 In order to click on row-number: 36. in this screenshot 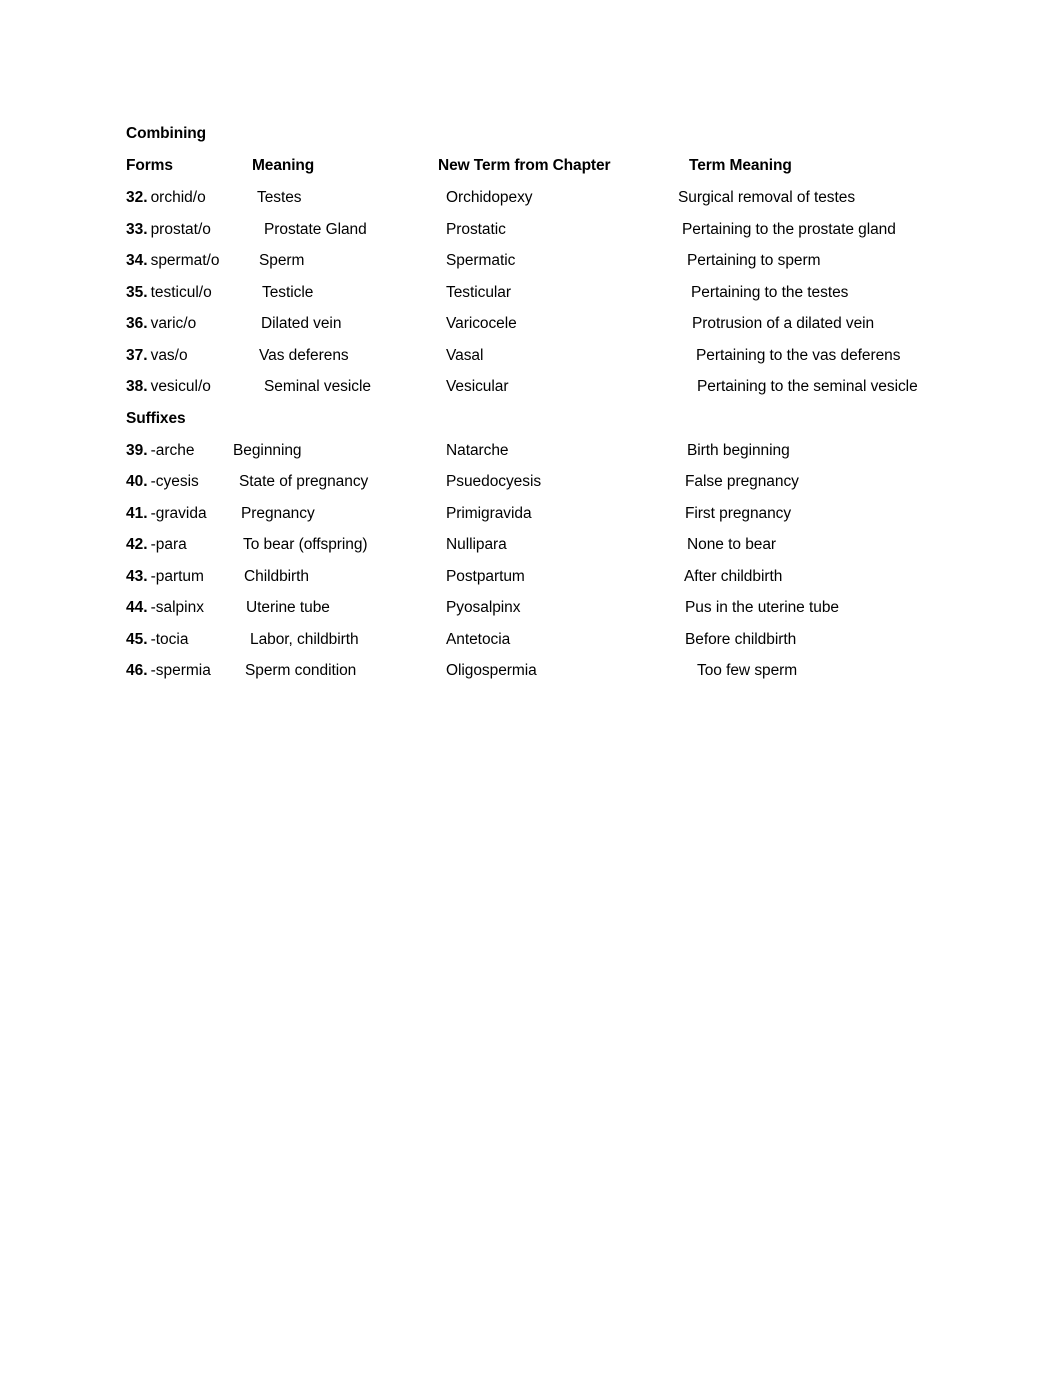, I will do `click(137, 323)`.